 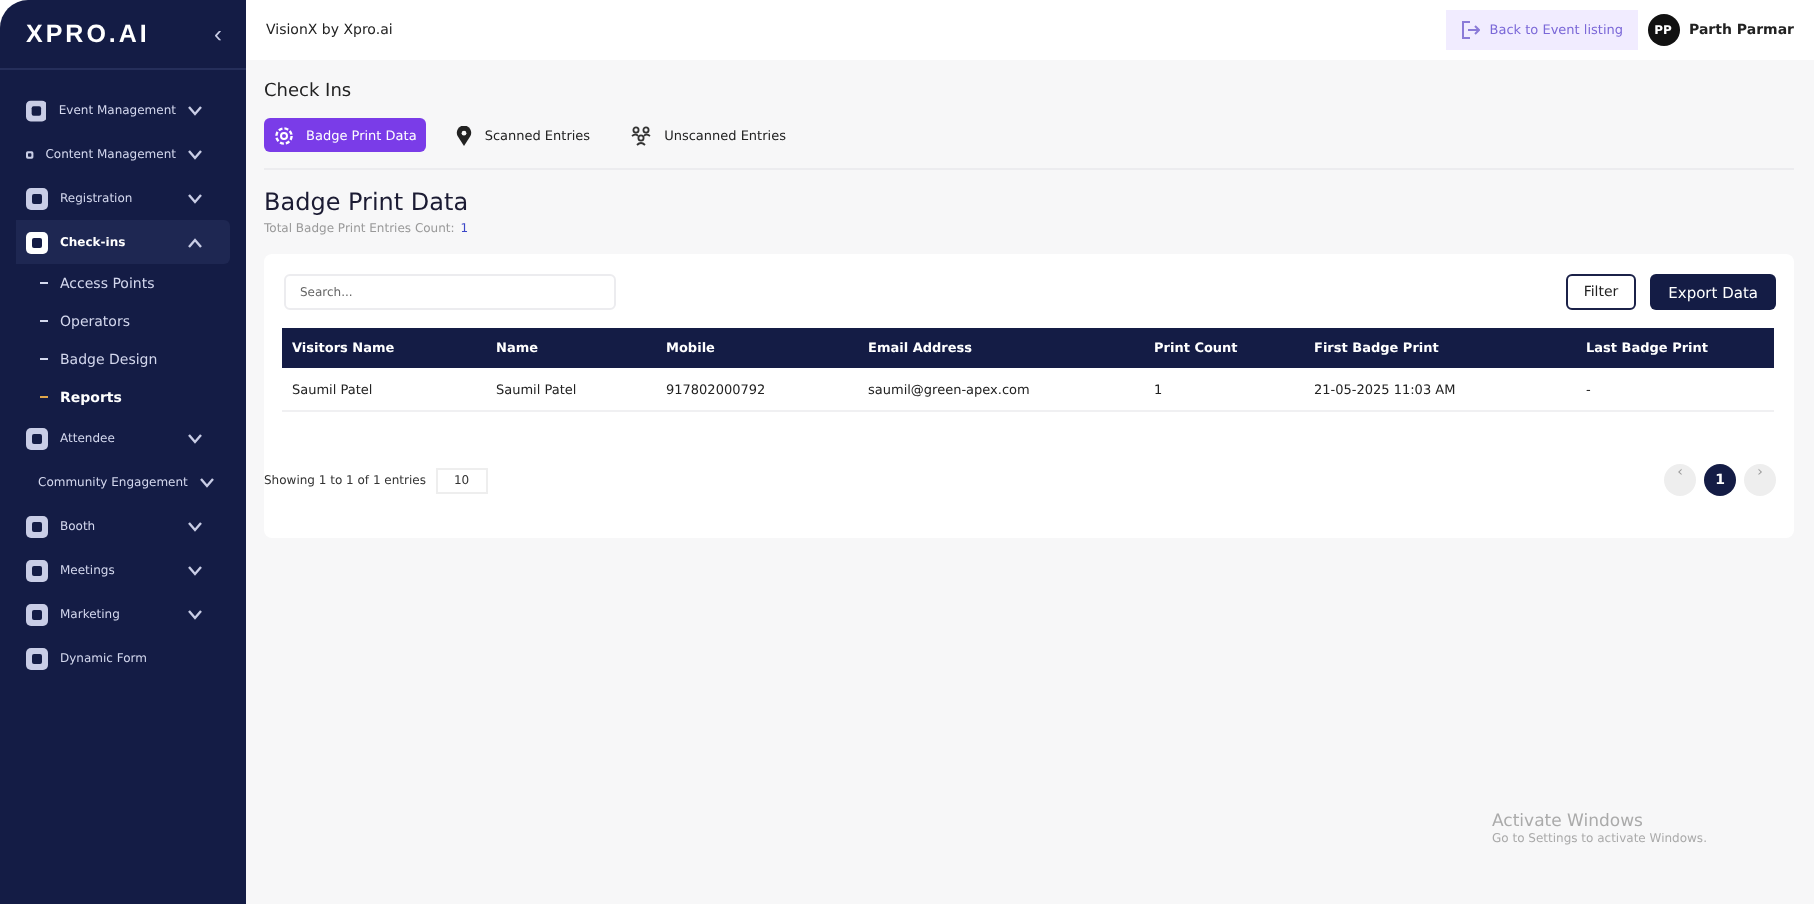 I want to click on section-title: Badge Print Data, so click(x=367, y=202).